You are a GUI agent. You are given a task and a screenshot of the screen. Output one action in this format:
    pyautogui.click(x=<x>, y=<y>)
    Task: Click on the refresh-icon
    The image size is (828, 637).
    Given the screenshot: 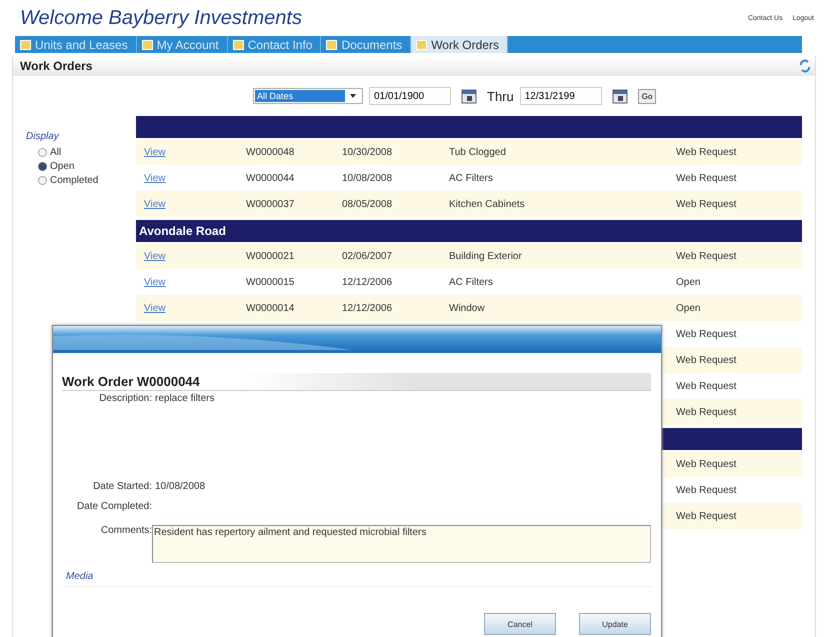 What is the action you would take?
    pyautogui.click(x=805, y=66)
    